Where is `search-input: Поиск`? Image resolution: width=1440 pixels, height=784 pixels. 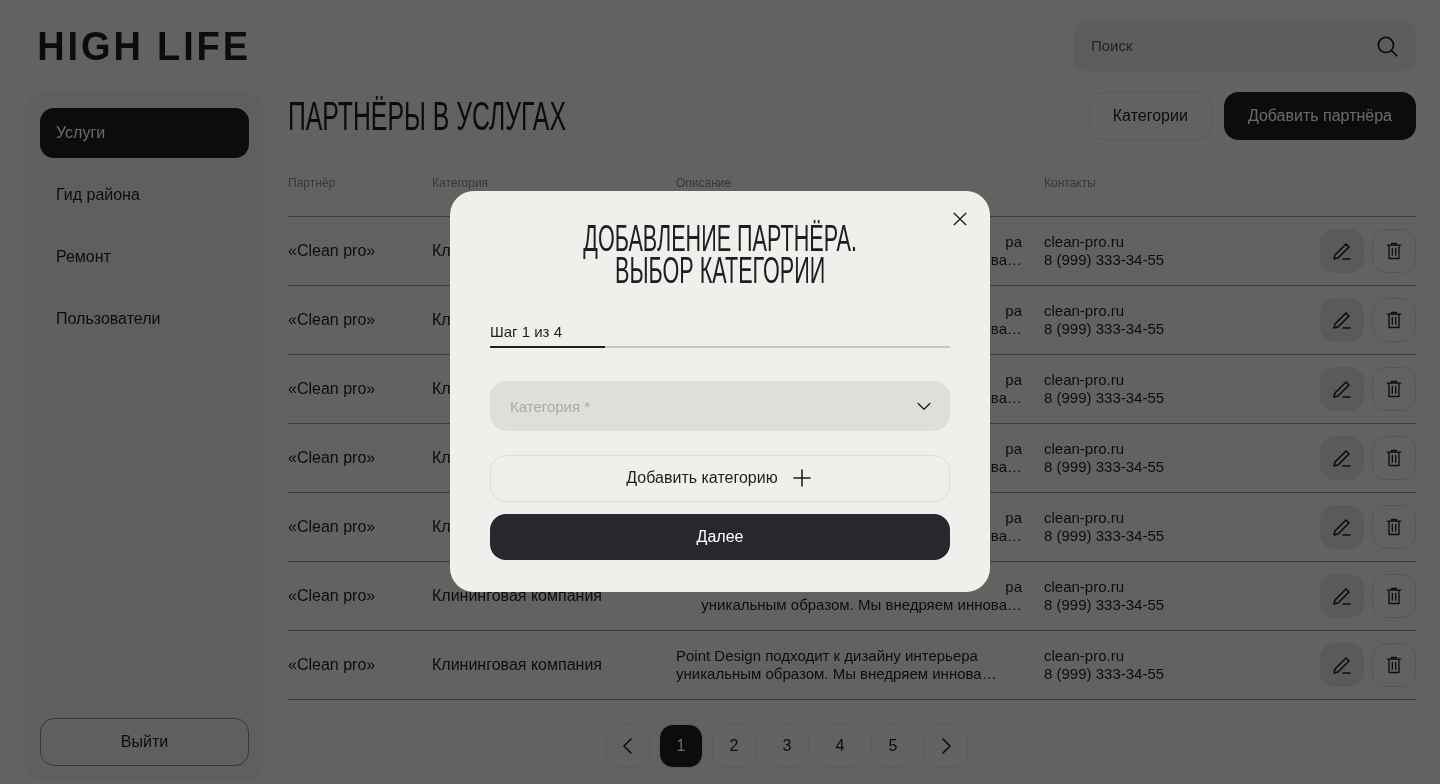
search-input: Поиск is located at coordinates (1209, 45).